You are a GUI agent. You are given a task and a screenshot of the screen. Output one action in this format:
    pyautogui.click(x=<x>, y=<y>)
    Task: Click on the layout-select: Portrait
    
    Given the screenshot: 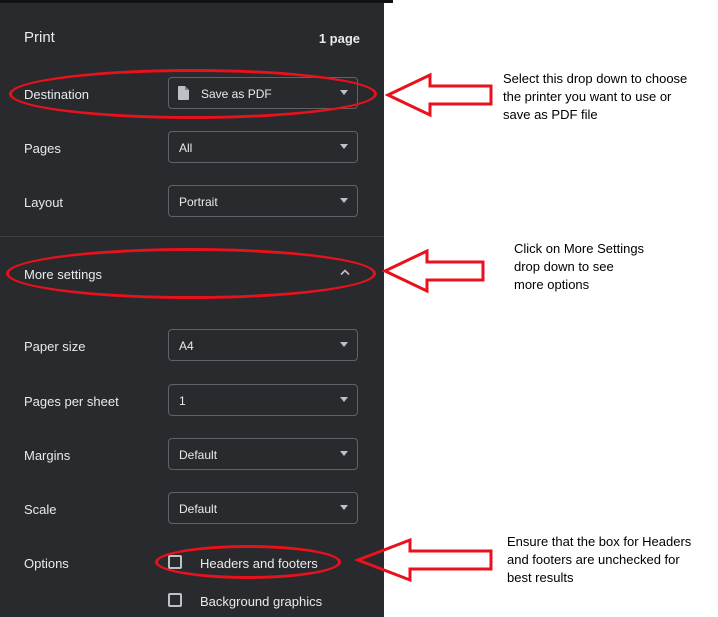 What is the action you would take?
    pyautogui.click(x=263, y=201)
    